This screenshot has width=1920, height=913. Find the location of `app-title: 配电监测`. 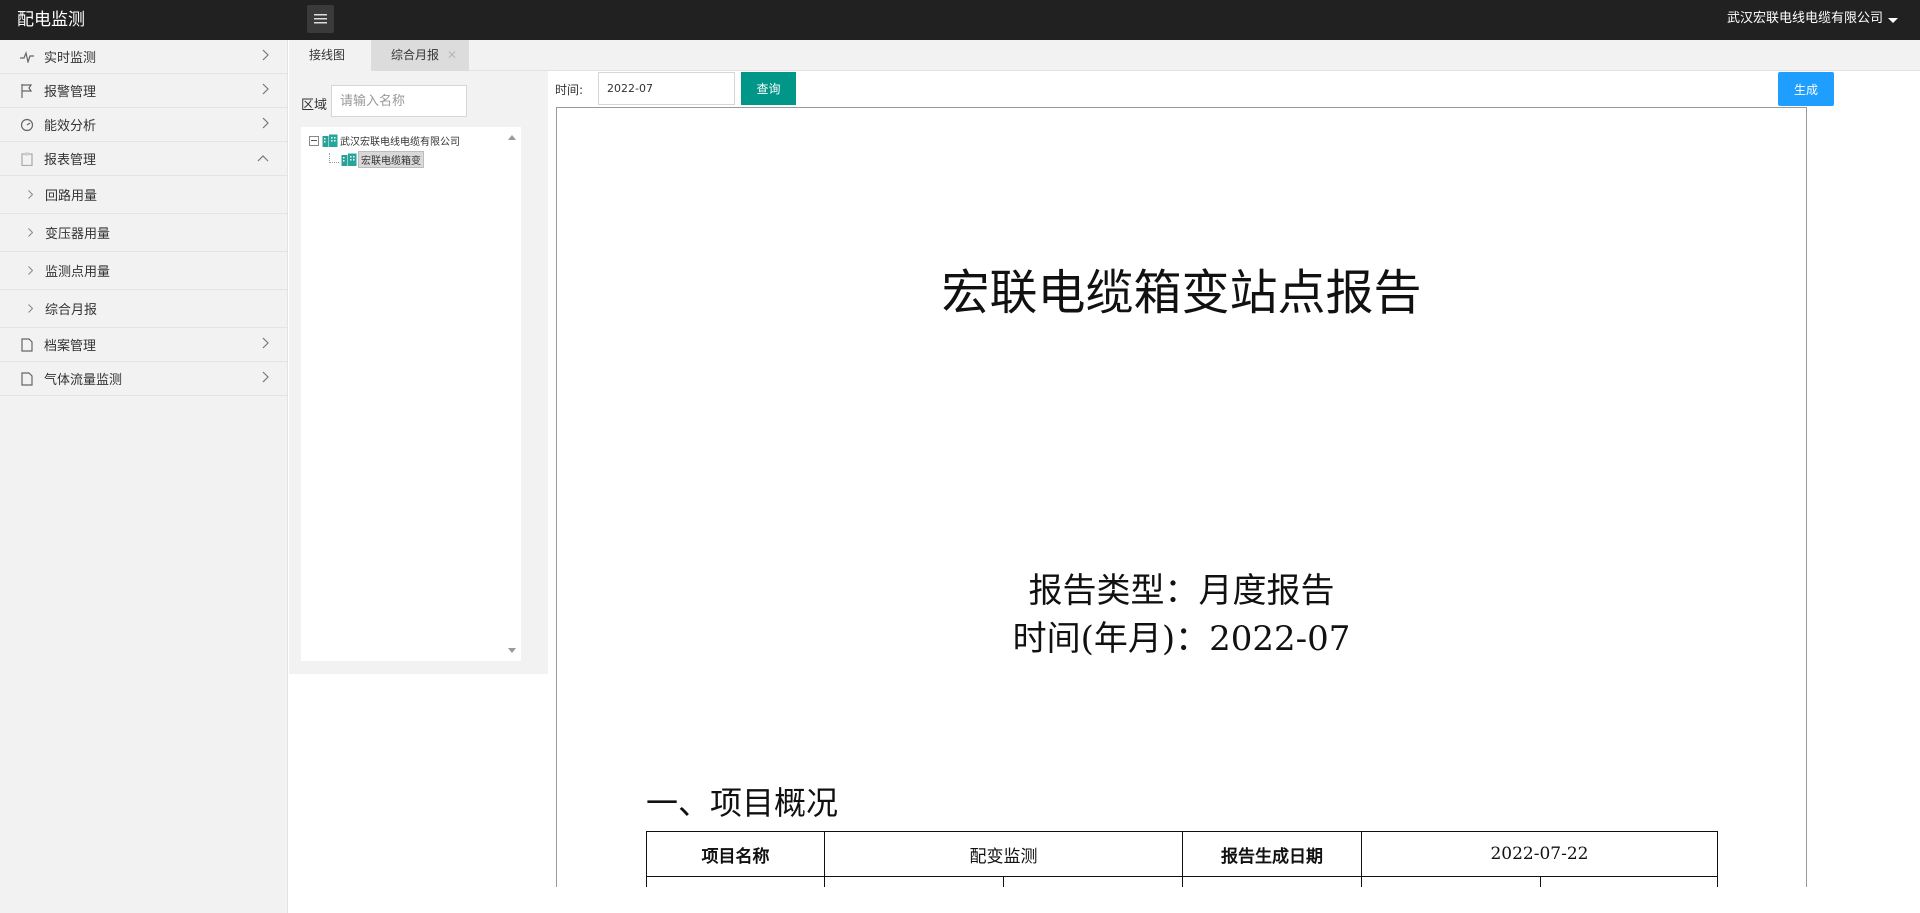

app-title: 配电监测 is located at coordinates (51, 20).